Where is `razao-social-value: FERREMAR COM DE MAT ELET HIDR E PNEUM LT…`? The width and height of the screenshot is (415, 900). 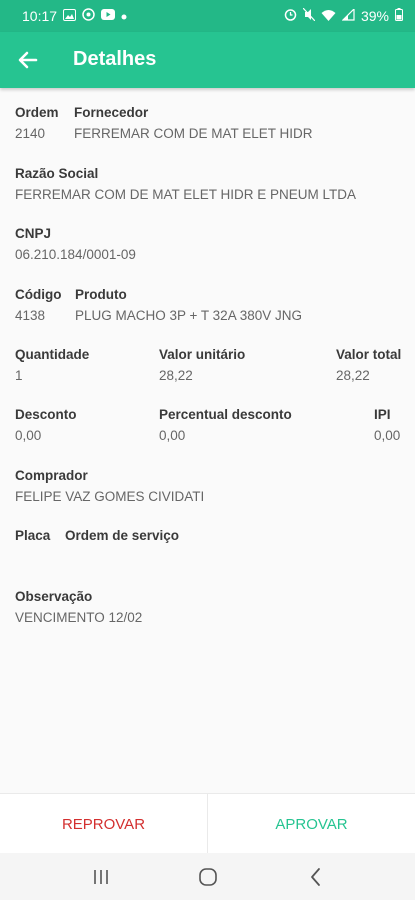
razao-social-value: FERREMAR COM DE MAT ELET HIDR E PNEUM LT… is located at coordinates (186, 194).